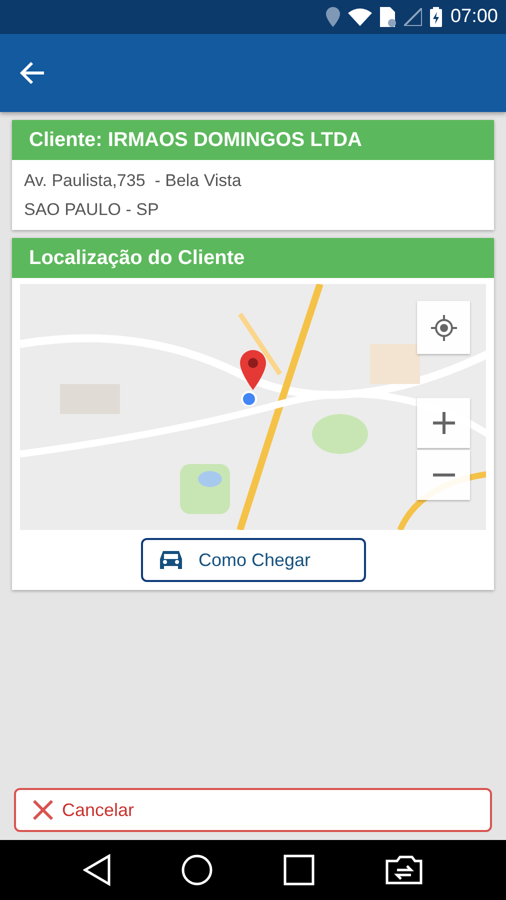 Image resolution: width=506 pixels, height=900 pixels. What do you see at coordinates (253, 378) in the screenshot?
I see `map-pin-icon` at bounding box center [253, 378].